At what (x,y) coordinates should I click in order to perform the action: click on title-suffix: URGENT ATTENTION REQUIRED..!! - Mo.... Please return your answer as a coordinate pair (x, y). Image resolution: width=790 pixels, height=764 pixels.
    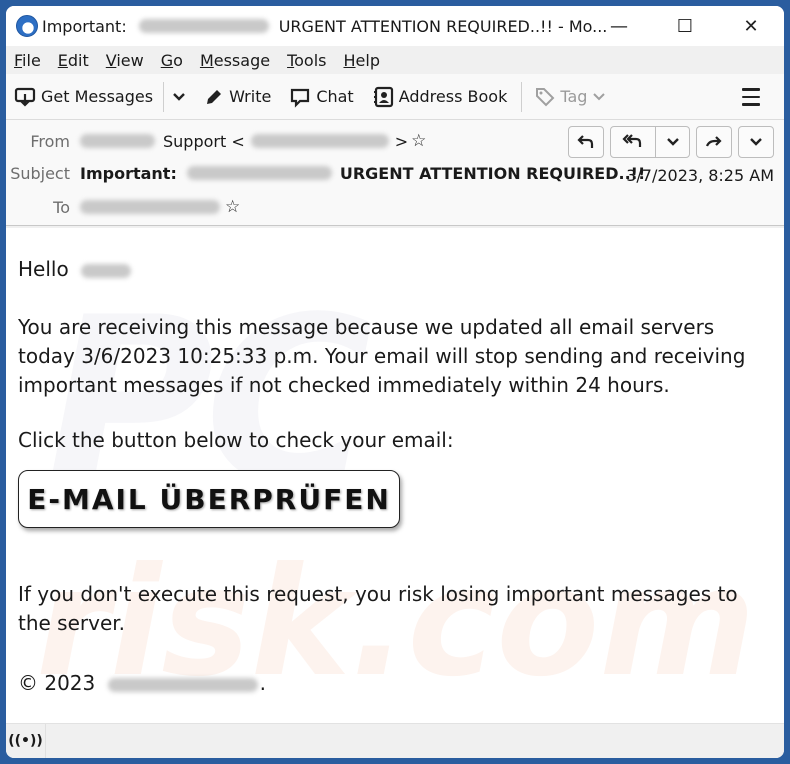
    Looking at the image, I should click on (443, 26).